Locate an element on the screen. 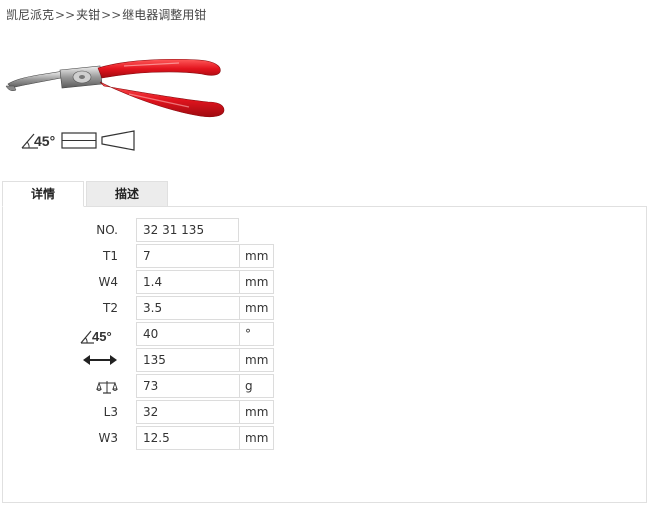  spec-label-weight is located at coordinates (107, 386).